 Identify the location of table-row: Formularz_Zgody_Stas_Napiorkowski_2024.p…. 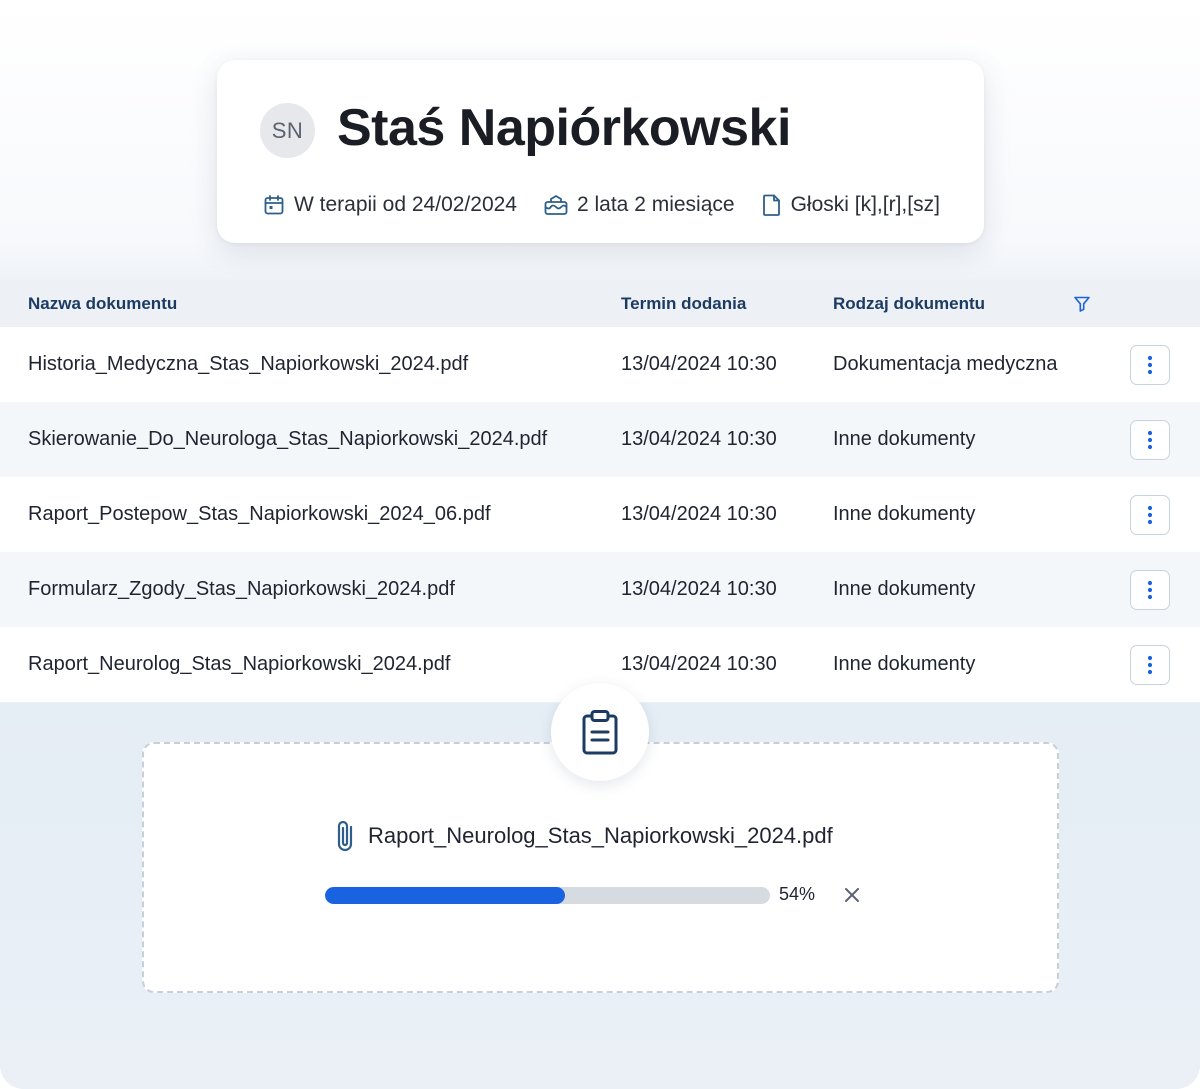
(600, 589).